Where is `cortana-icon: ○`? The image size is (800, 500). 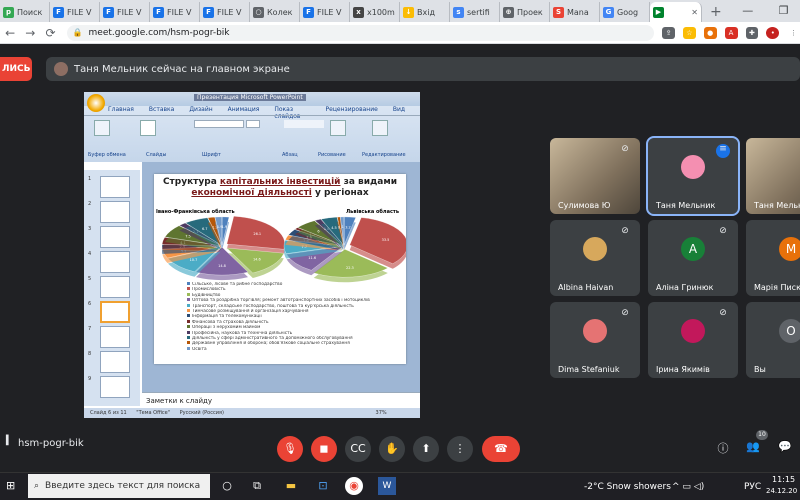
cortana-icon: ○ is located at coordinates (227, 486).